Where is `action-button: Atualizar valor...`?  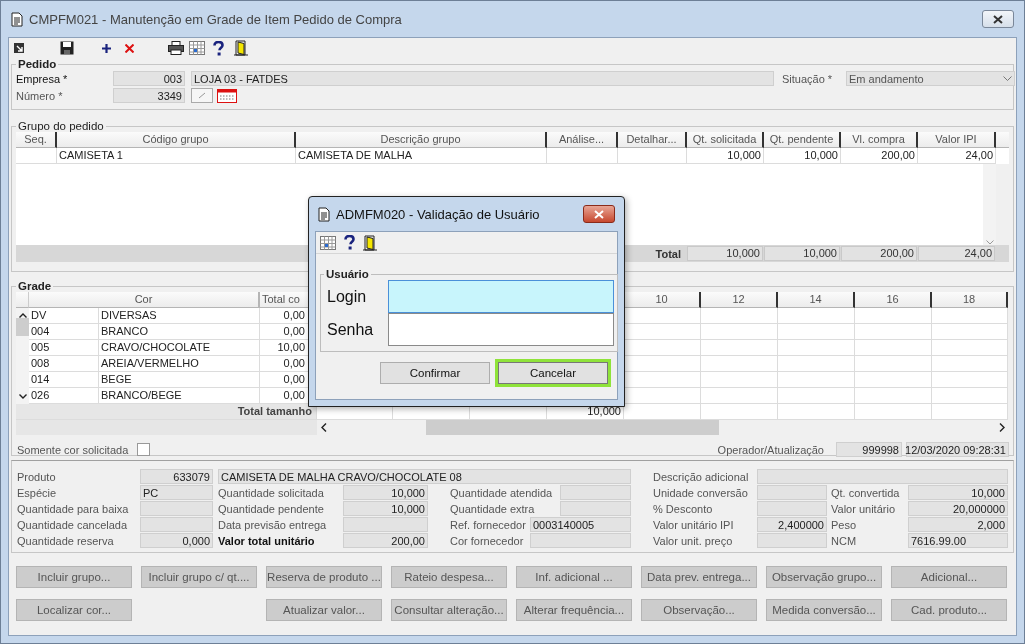 action-button: Atualizar valor... is located at coordinates (324, 610).